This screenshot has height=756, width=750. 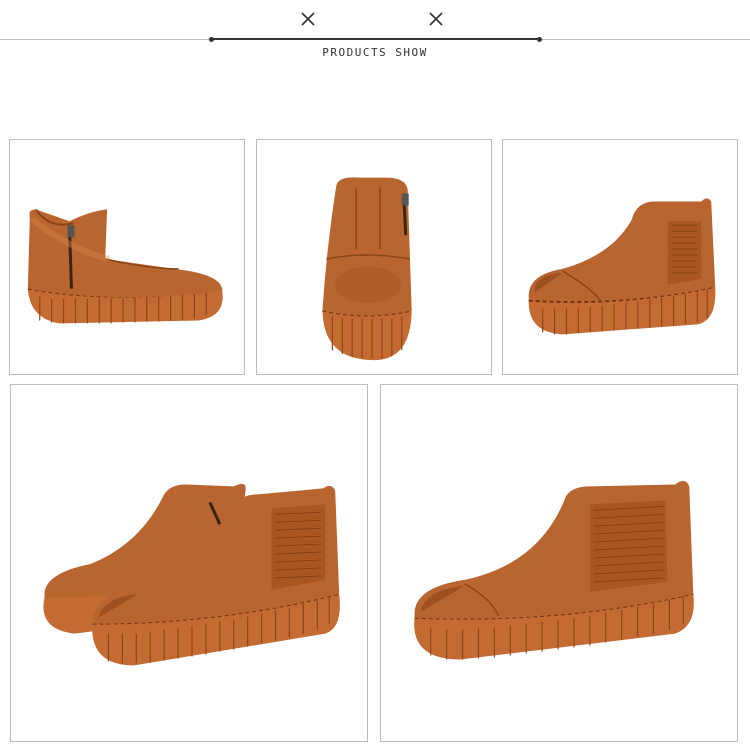 I want to click on product-image-side-zip, so click(x=127, y=257).